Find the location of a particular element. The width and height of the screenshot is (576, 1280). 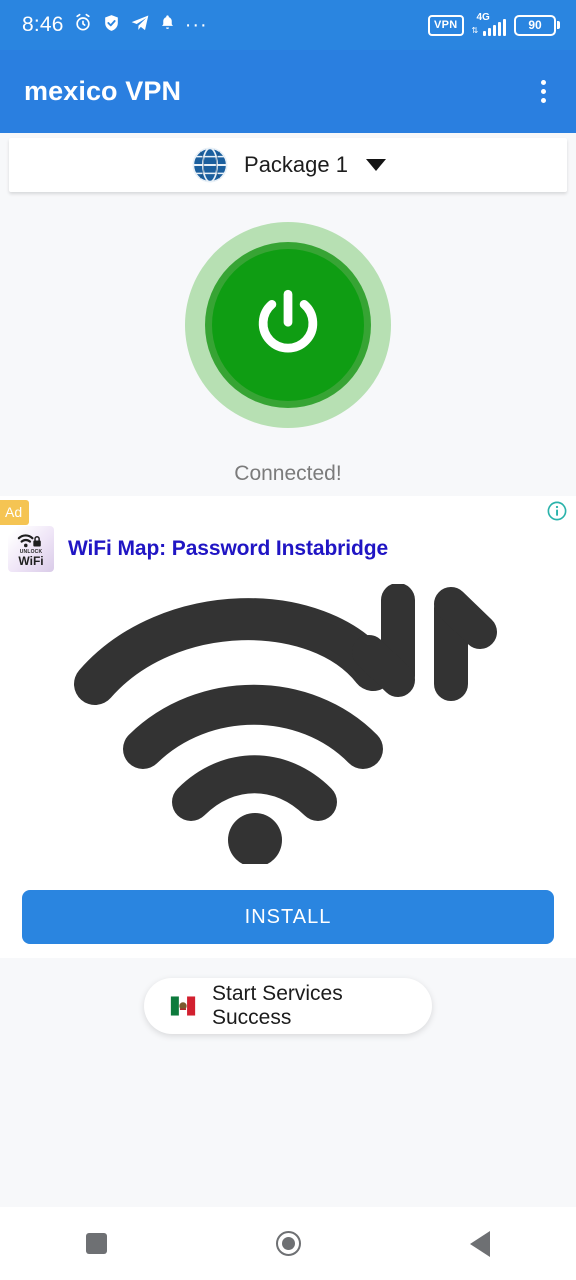

back-button is located at coordinates (480, 1243).